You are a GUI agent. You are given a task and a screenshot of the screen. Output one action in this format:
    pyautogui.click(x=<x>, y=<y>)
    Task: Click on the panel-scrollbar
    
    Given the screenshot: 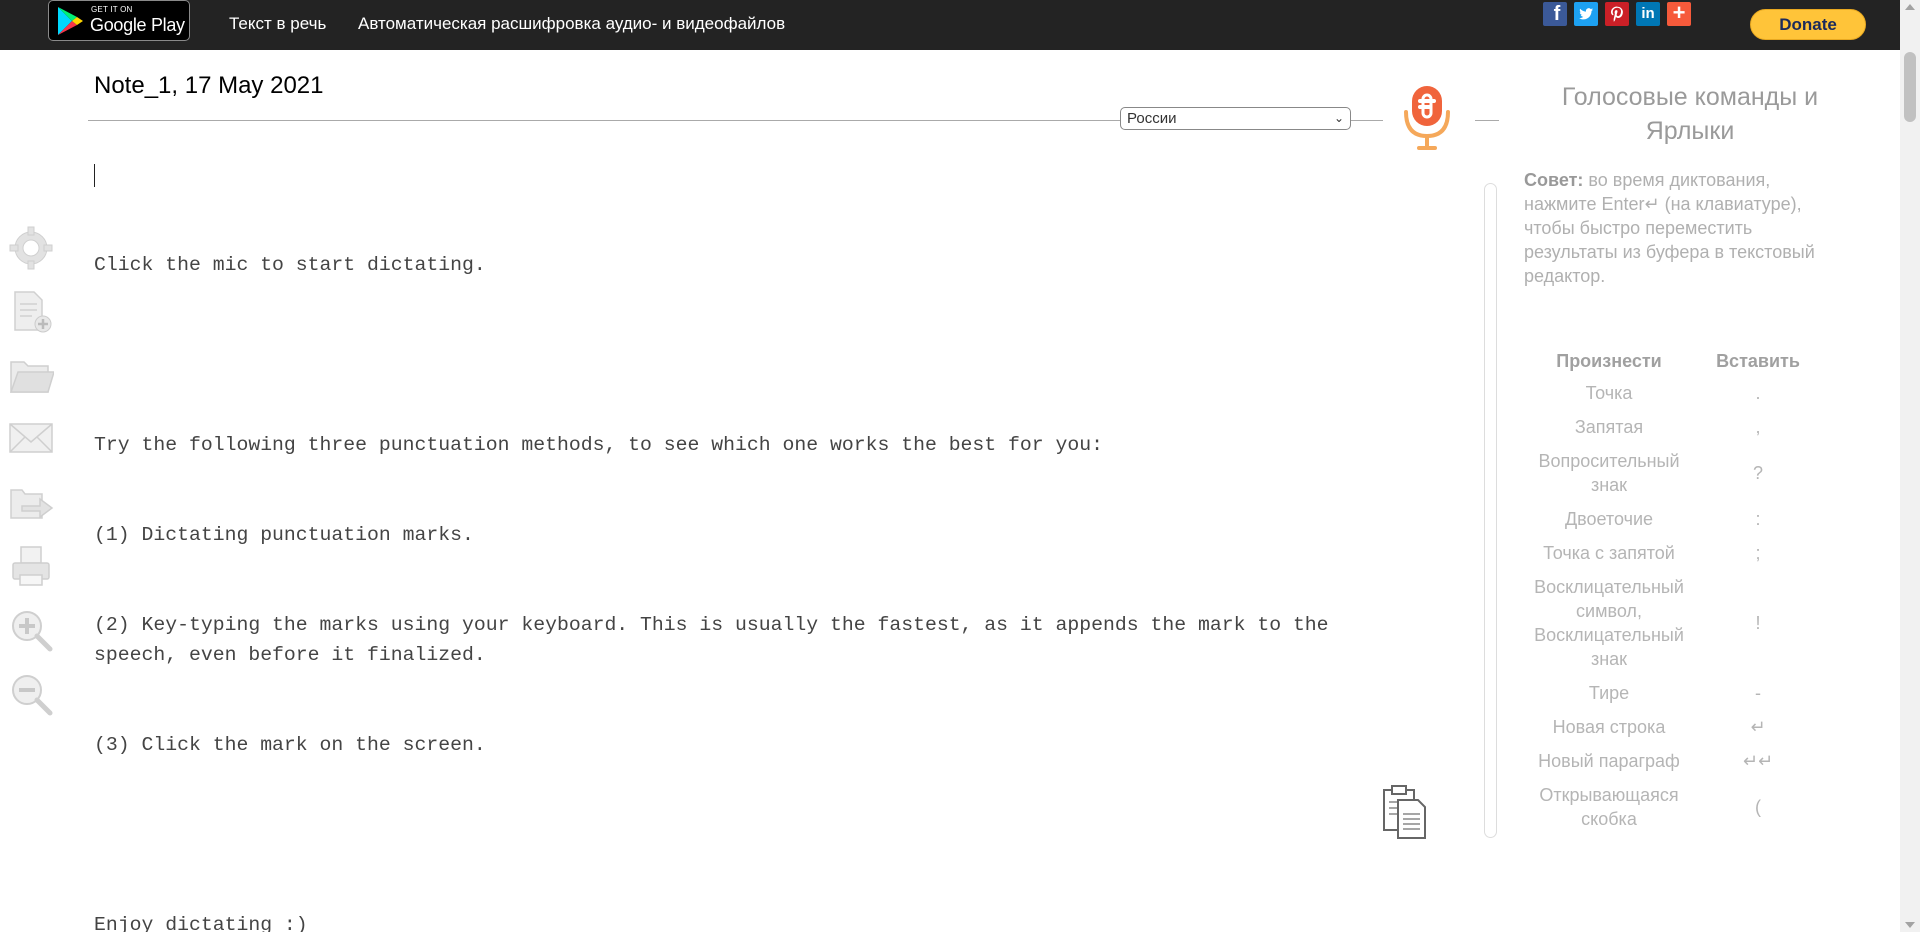 What is the action you would take?
    pyautogui.click(x=1490, y=510)
    